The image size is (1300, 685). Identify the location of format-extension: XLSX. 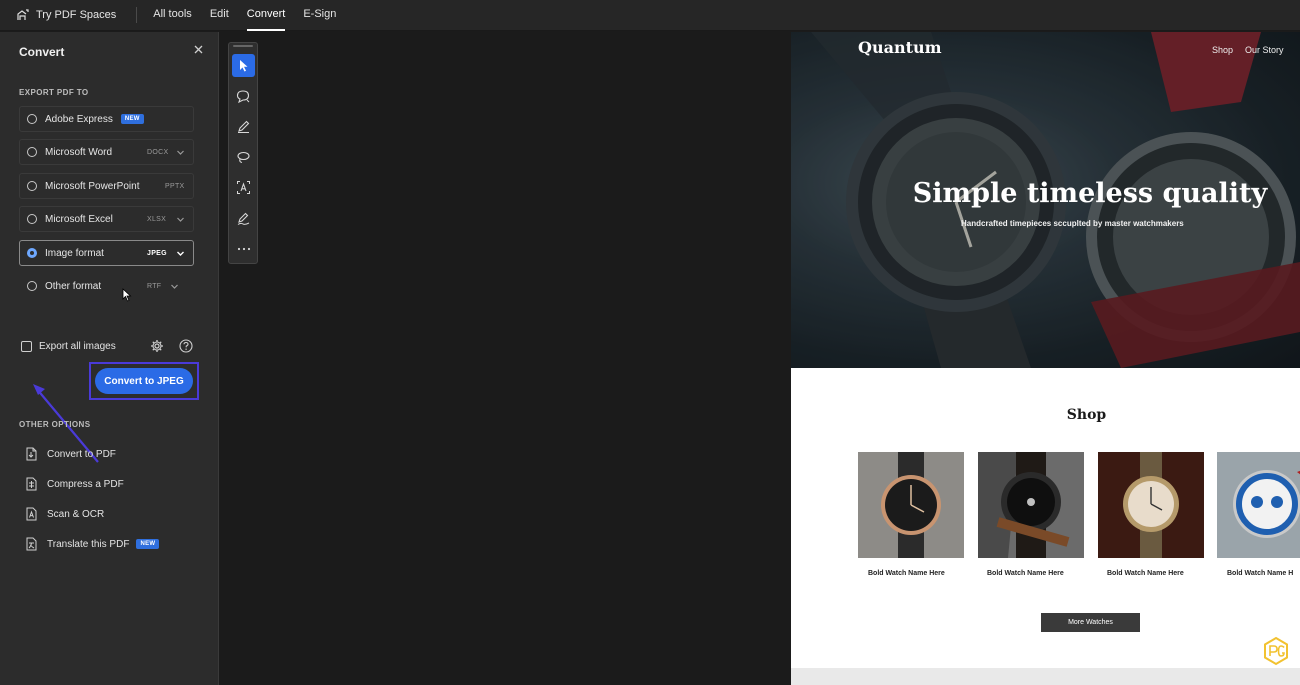
(157, 219).